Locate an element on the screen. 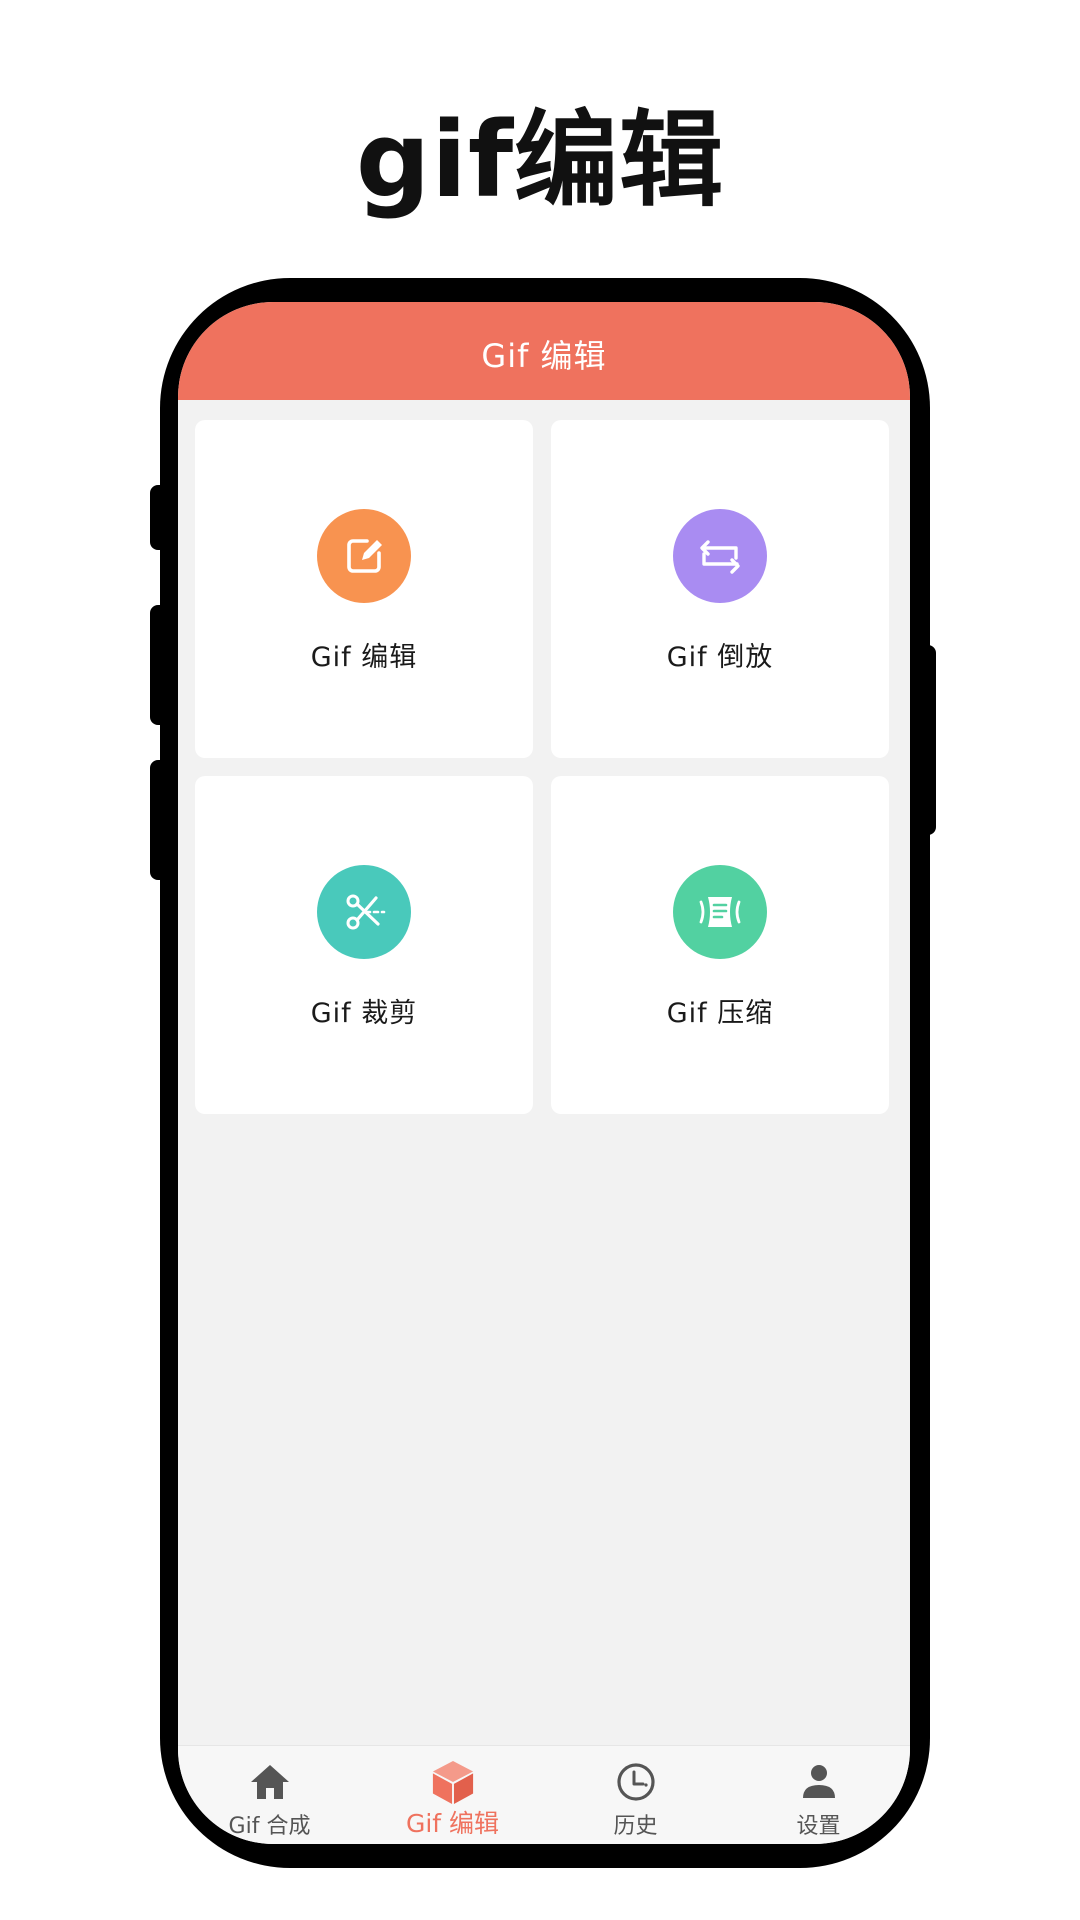  tool-label: Gif 编辑 is located at coordinates (364, 657).